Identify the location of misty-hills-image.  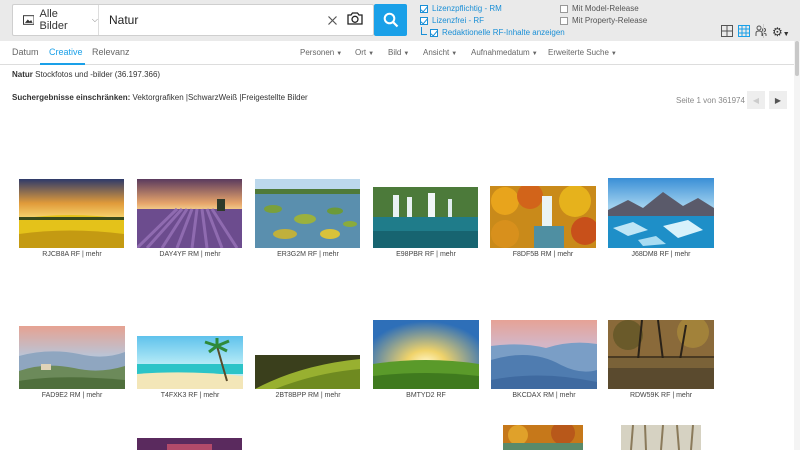
(72, 357).